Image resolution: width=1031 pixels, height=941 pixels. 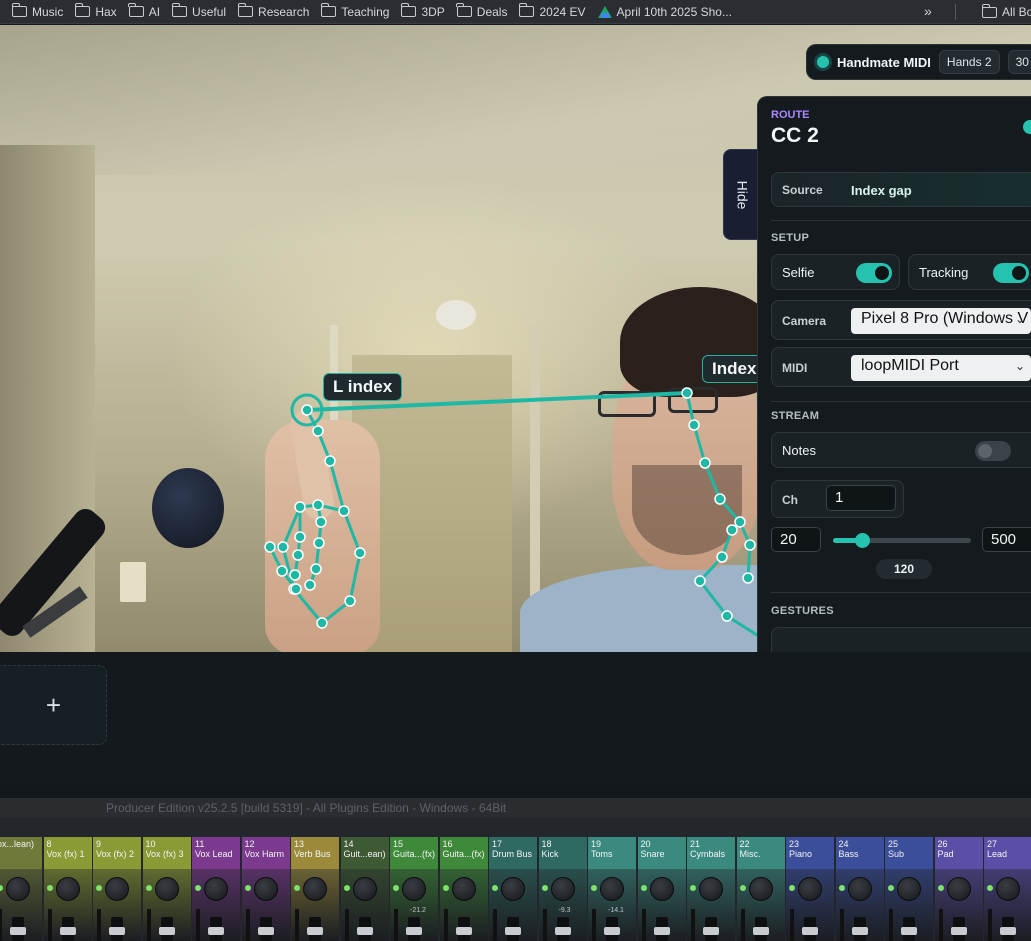 I want to click on mixer-strip-header: 9 Vox (fx) 2, so click(x=117, y=853).